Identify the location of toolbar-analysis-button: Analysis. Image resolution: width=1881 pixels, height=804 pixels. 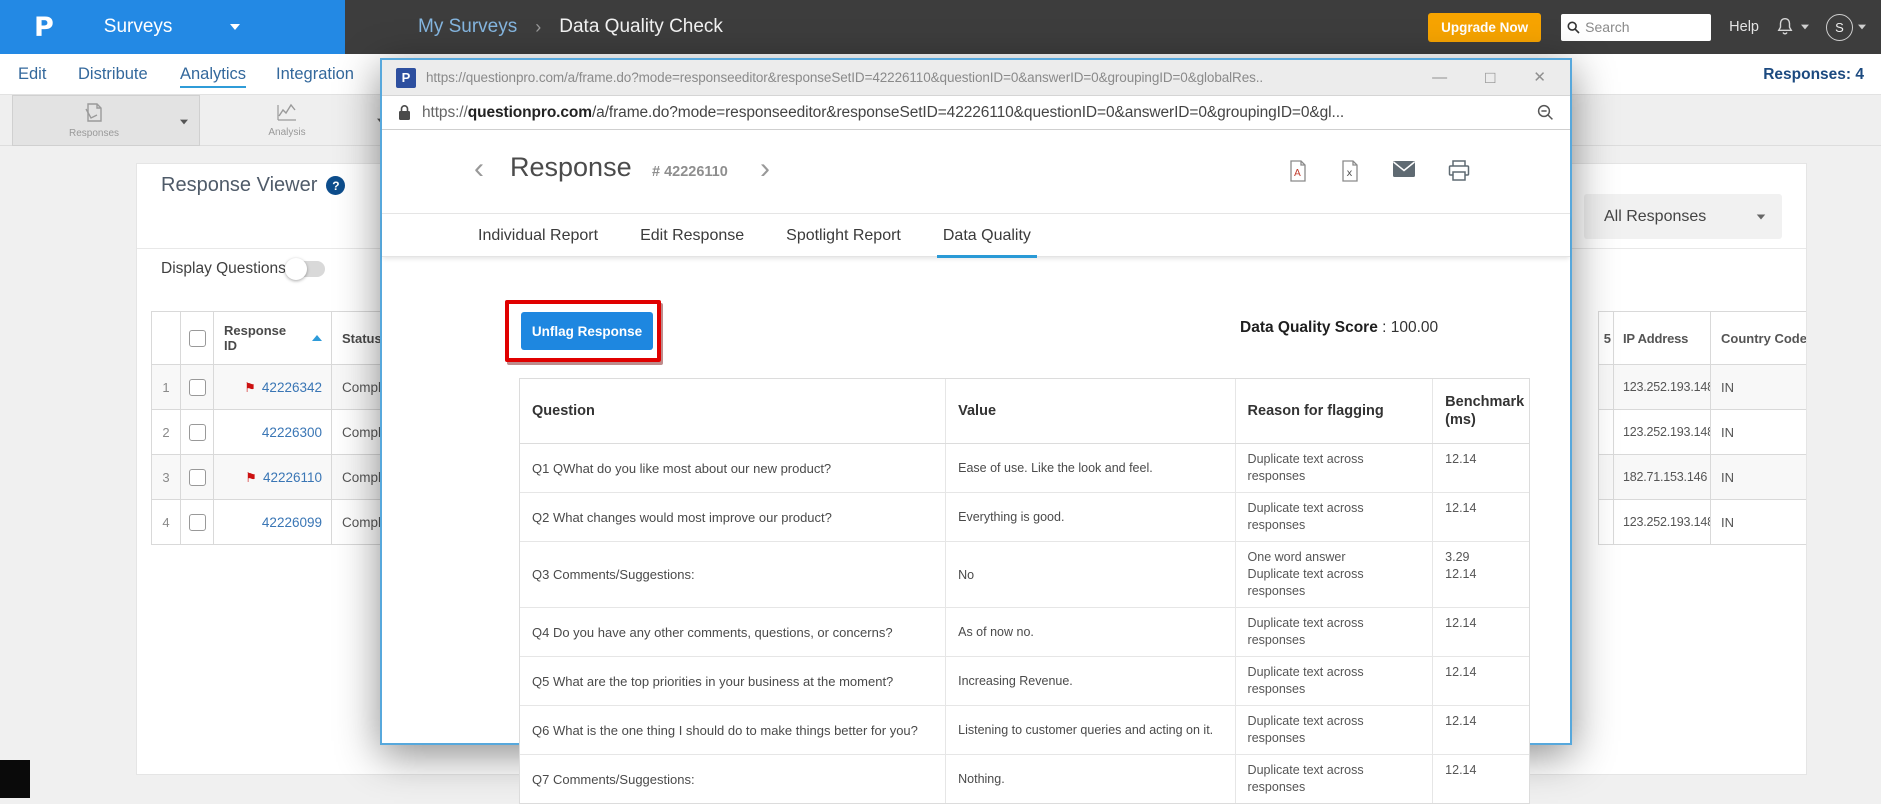
(299, 120).